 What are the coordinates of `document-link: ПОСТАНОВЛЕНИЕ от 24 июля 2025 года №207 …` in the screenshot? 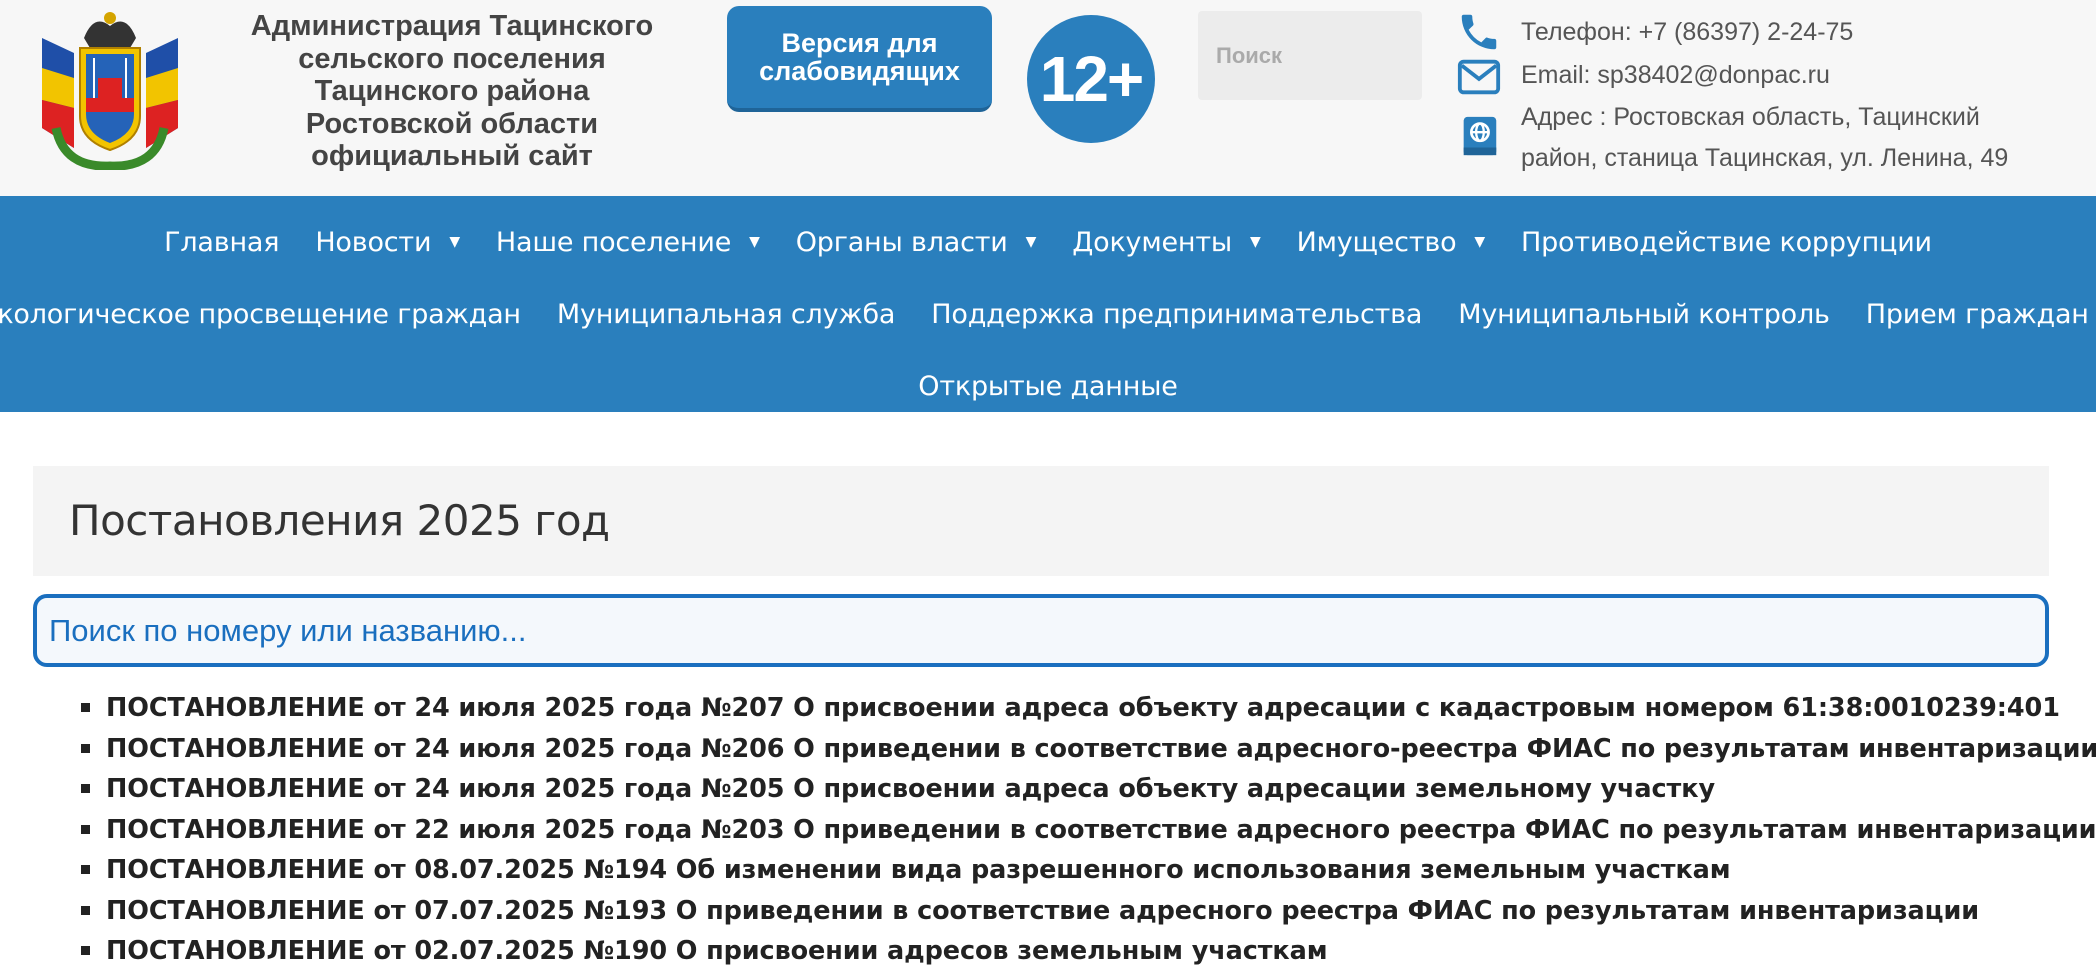 It's located at (1087, 708).